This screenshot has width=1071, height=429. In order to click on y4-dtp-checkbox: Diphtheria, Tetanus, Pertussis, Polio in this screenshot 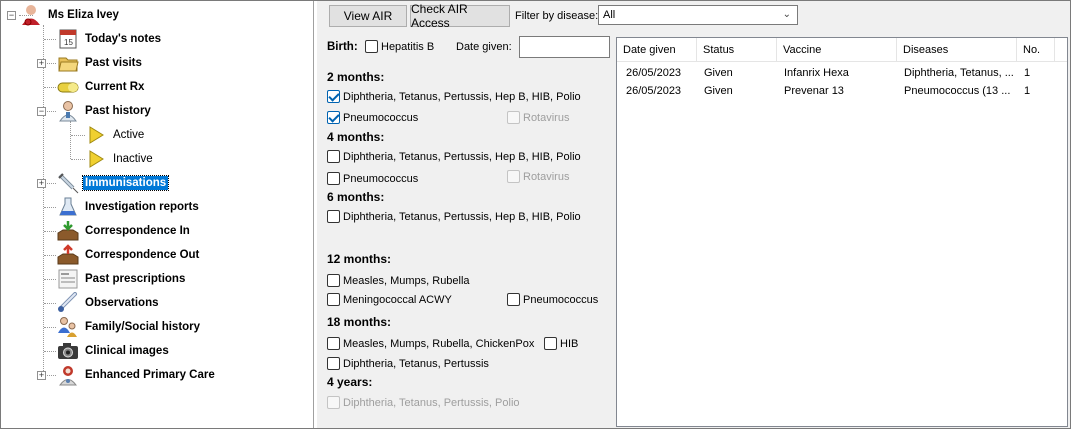, I will do `click(423, 402)`.